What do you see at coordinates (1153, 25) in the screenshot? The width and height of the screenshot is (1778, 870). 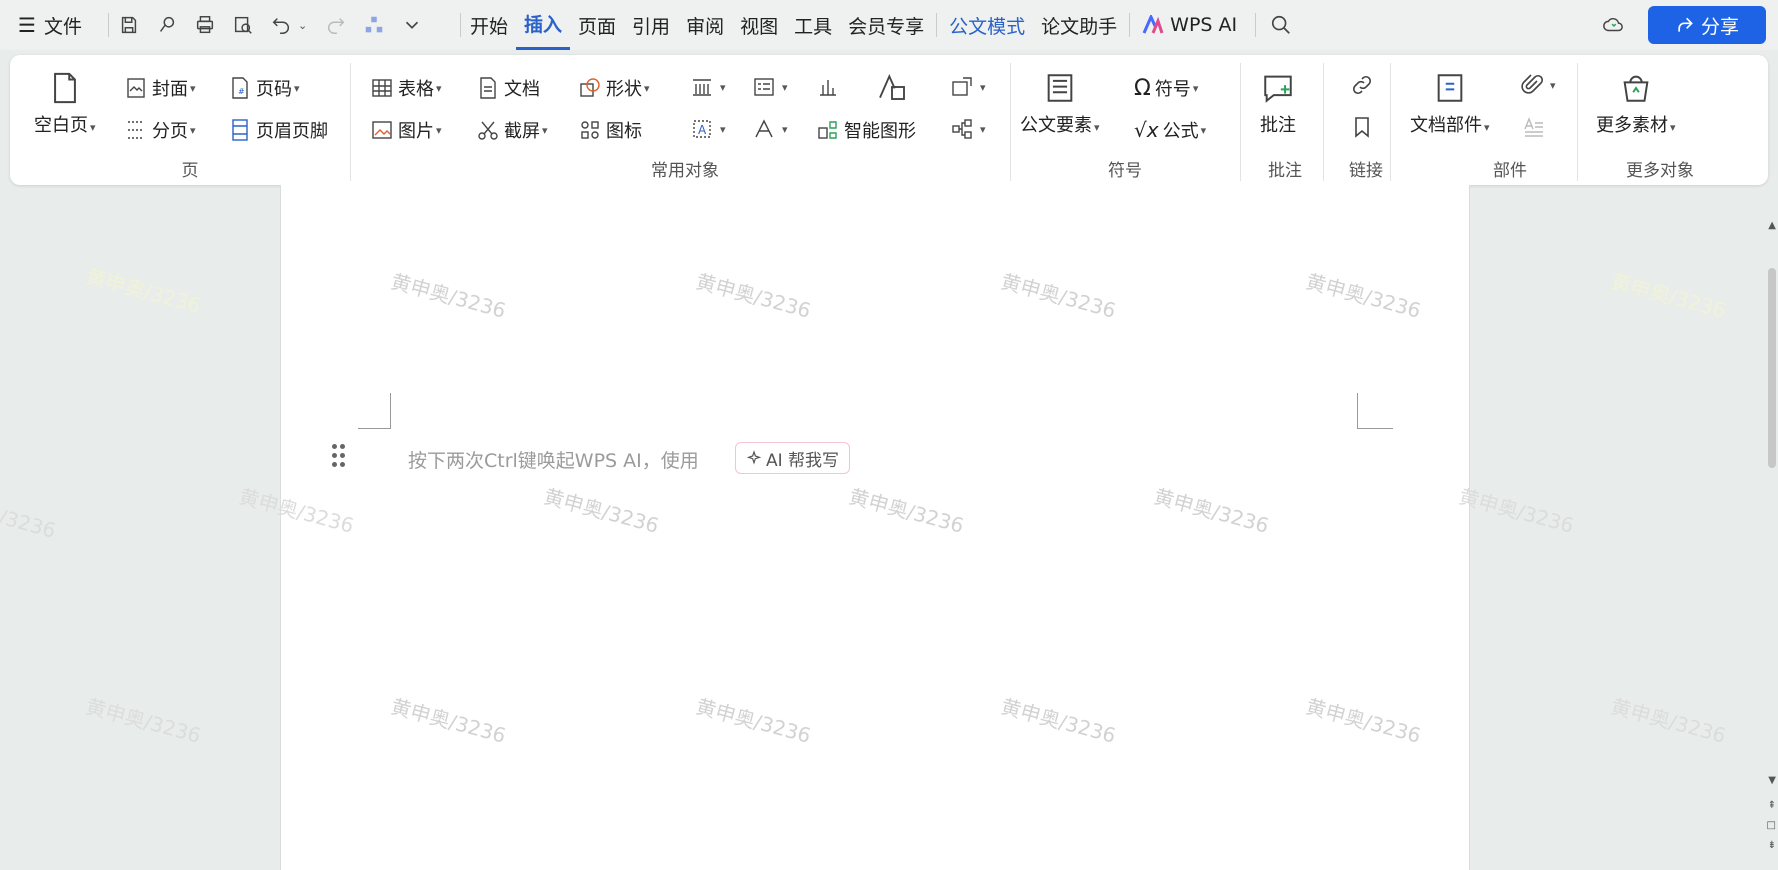 I see `wps-ai-logo-icon` at bounding box center [1153, 25].